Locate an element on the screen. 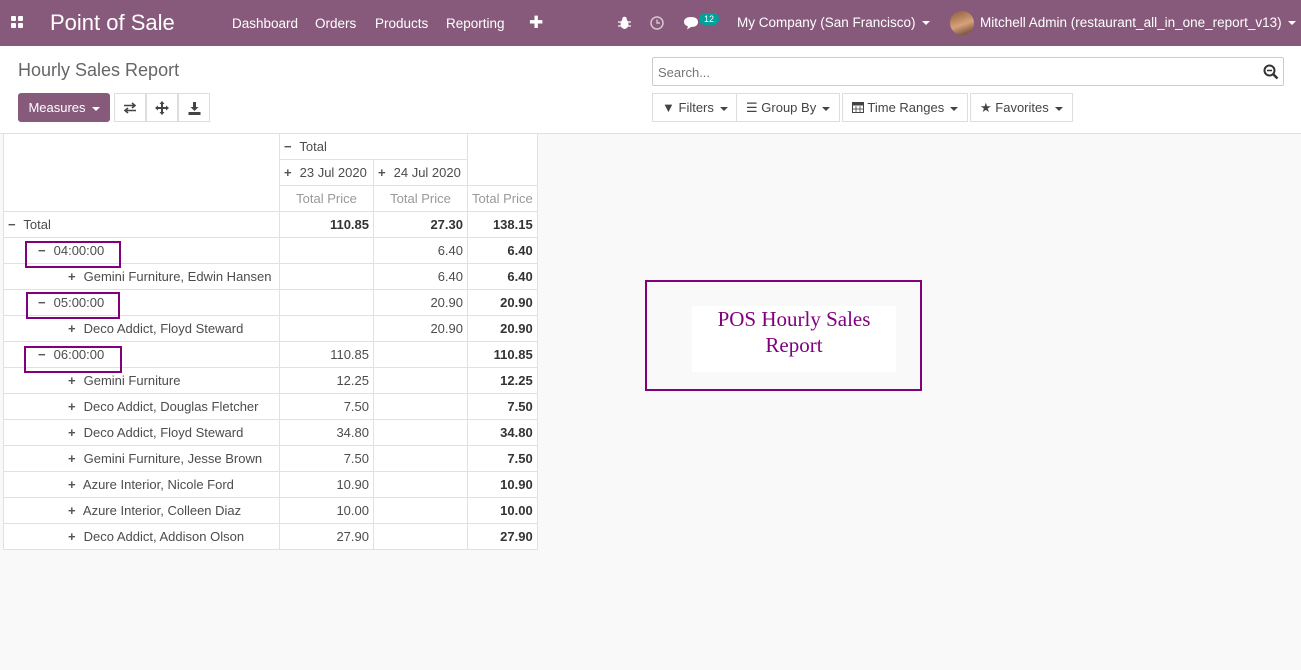 This screenshot has width=1301, height=670. time-ranges-label: Time Ranges is located at coordinates (906, 107).